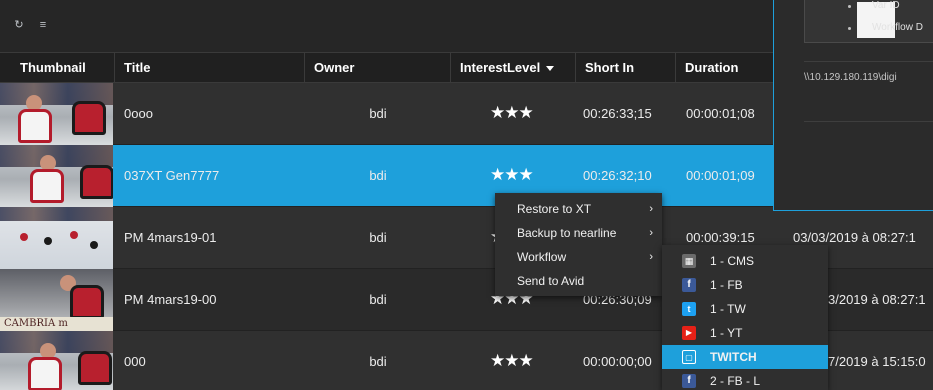 The image size is (933, 390). I want to click on thumbnail-image: CAMBRIA m, so click(56, 300).